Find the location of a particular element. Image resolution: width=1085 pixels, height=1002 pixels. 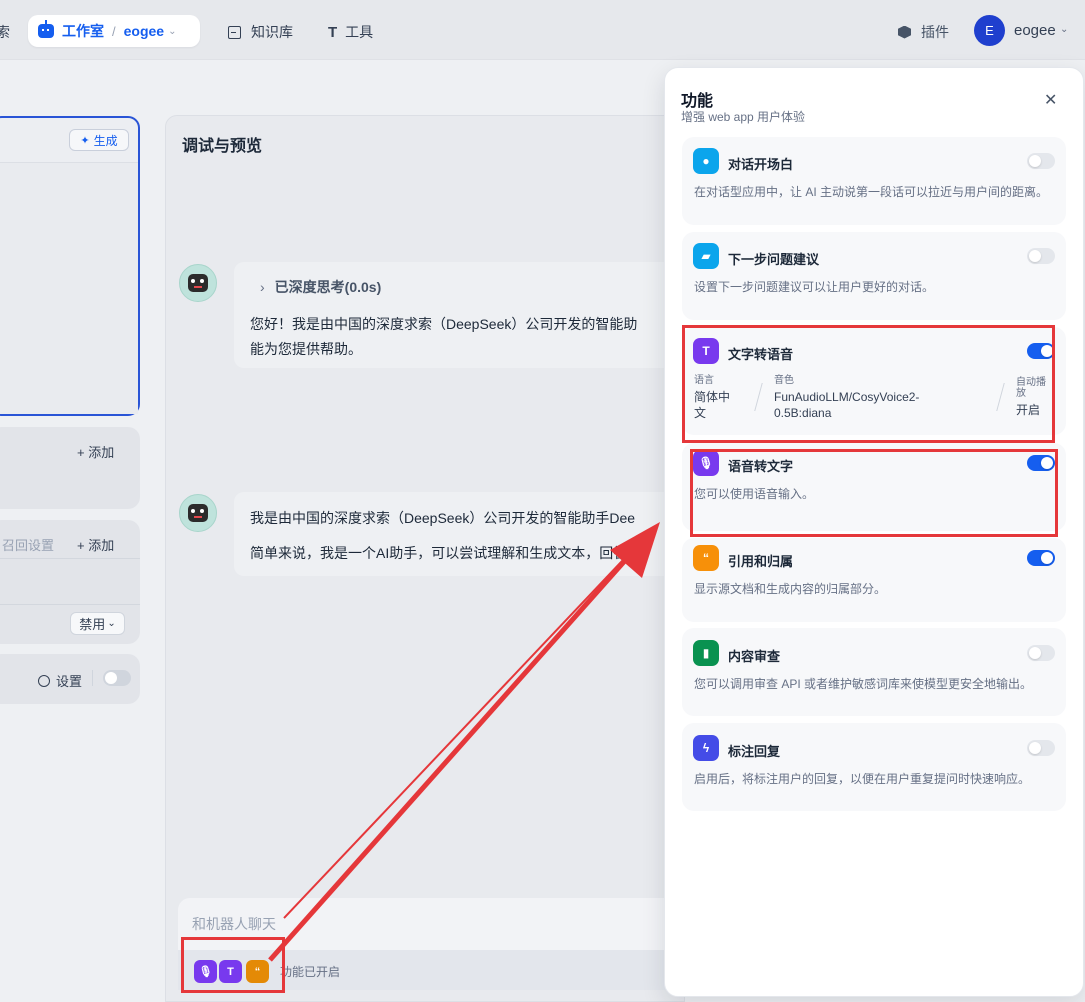

message-text: 您好！我是由中国的深度求索（DeepSeek）公司开发的智能助 is located at coordinates (444, 324).